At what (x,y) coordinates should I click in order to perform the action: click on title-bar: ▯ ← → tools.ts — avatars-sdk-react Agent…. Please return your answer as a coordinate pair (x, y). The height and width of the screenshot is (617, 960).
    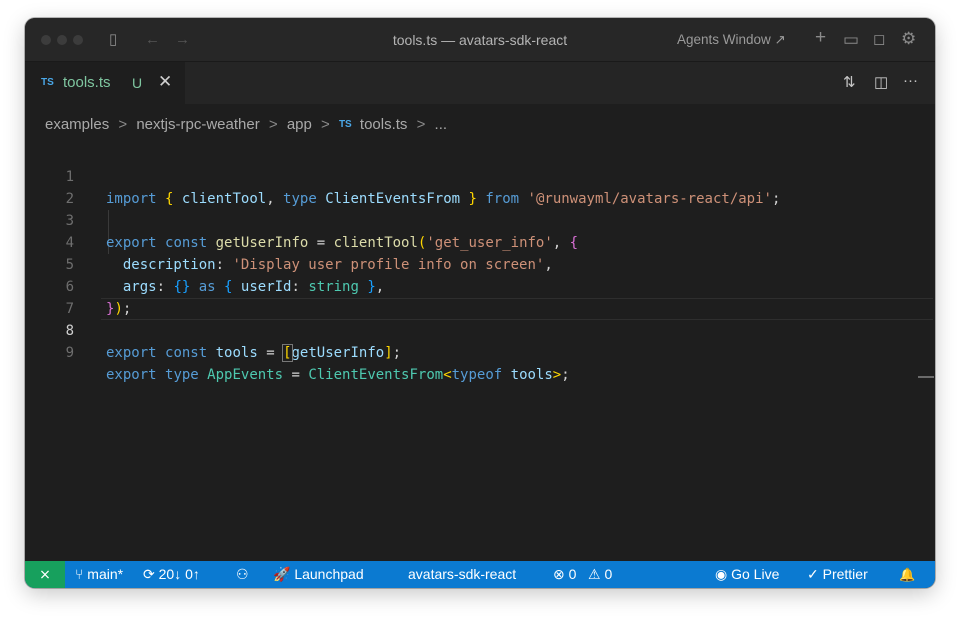
    Looking at the image, I should click on (480, 40).